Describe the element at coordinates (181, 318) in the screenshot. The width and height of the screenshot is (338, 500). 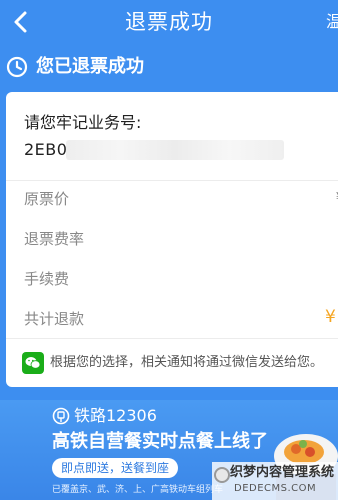
I see `fee-row-total-refund: 共计退款 ¥ 1` at that location.